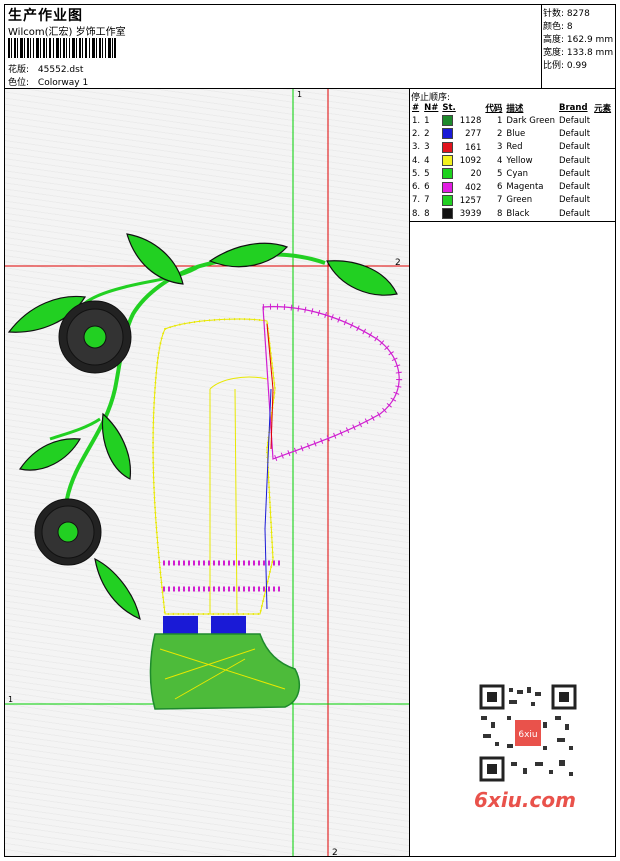  I want to click on leaf-left-lower, so click(50, 454).